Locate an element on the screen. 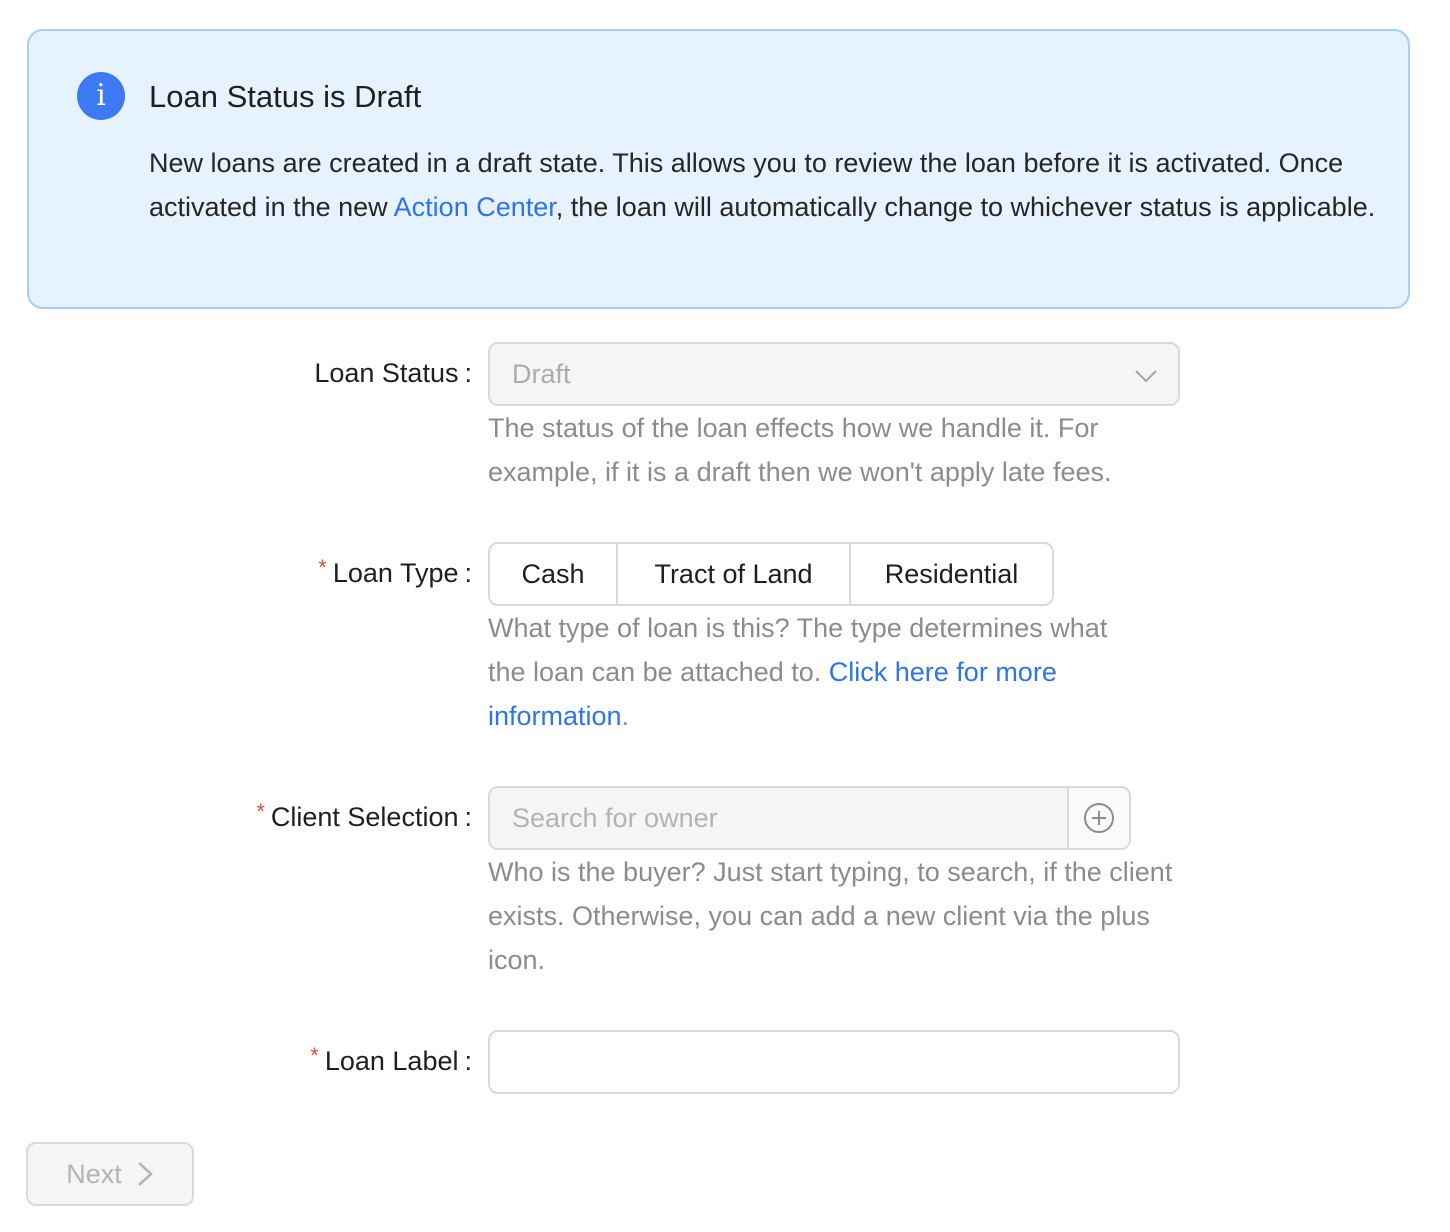 The width and height of the screenshot is (1450, 1232). loan-label-label: * Loan Label: is located at coordinates (391, 1059).